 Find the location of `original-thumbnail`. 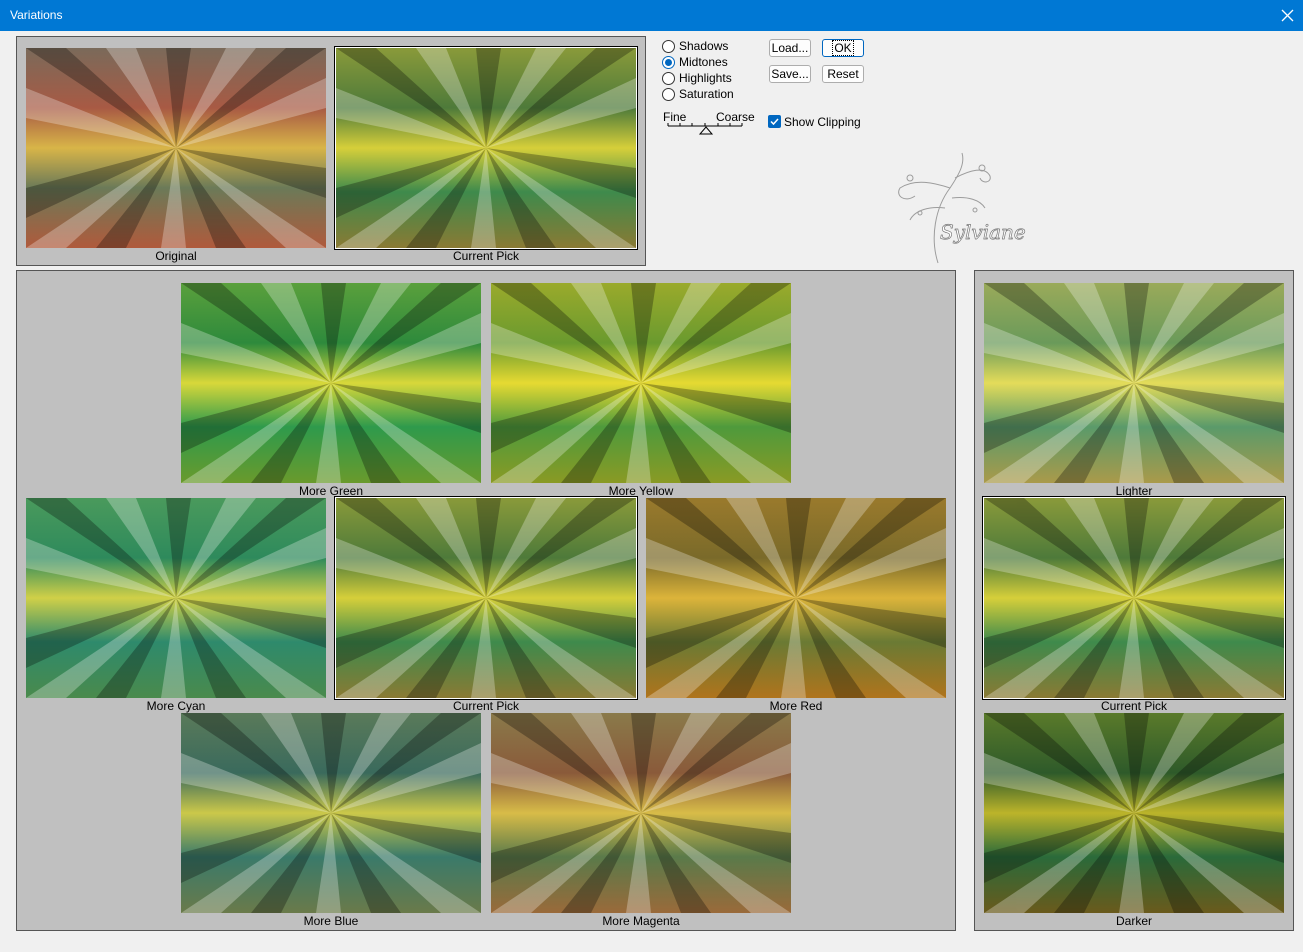

original-thumbnail is located at coordinates (176, 148).